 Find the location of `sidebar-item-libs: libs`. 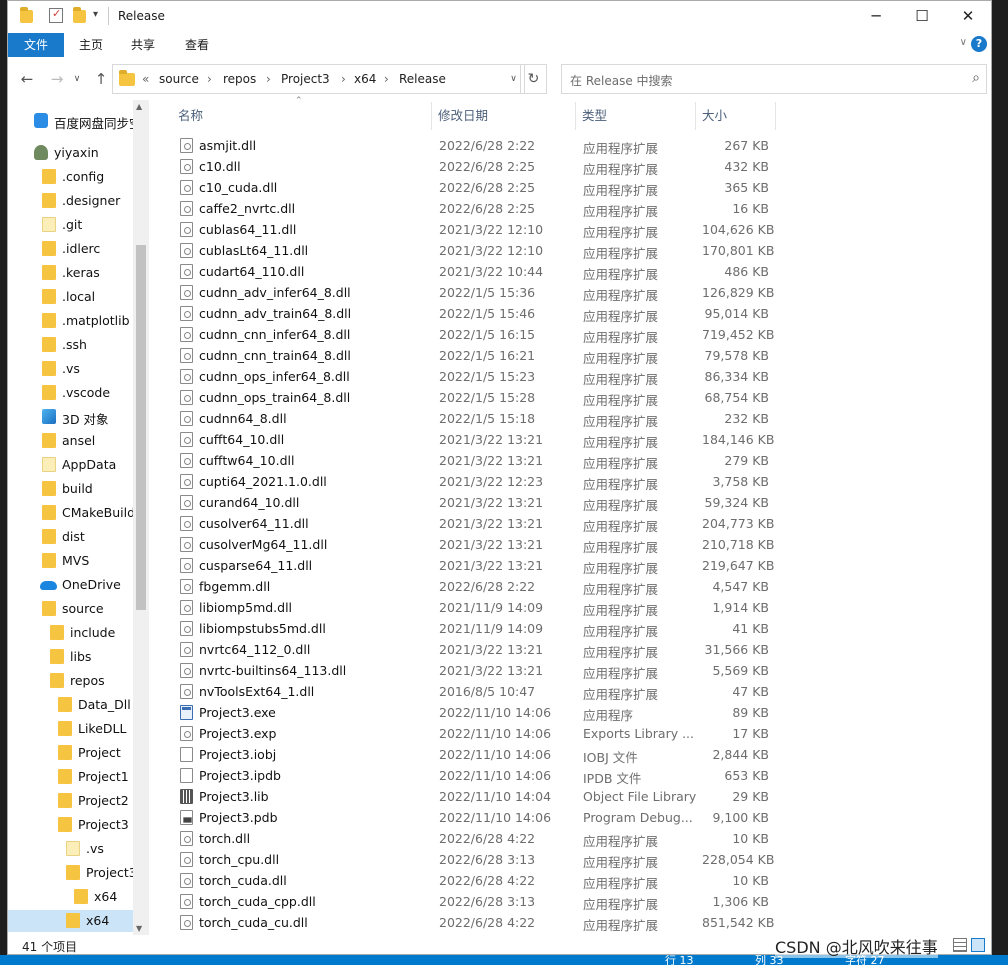

sidebar-item-libs: libs is located at coordinates (70, 657).